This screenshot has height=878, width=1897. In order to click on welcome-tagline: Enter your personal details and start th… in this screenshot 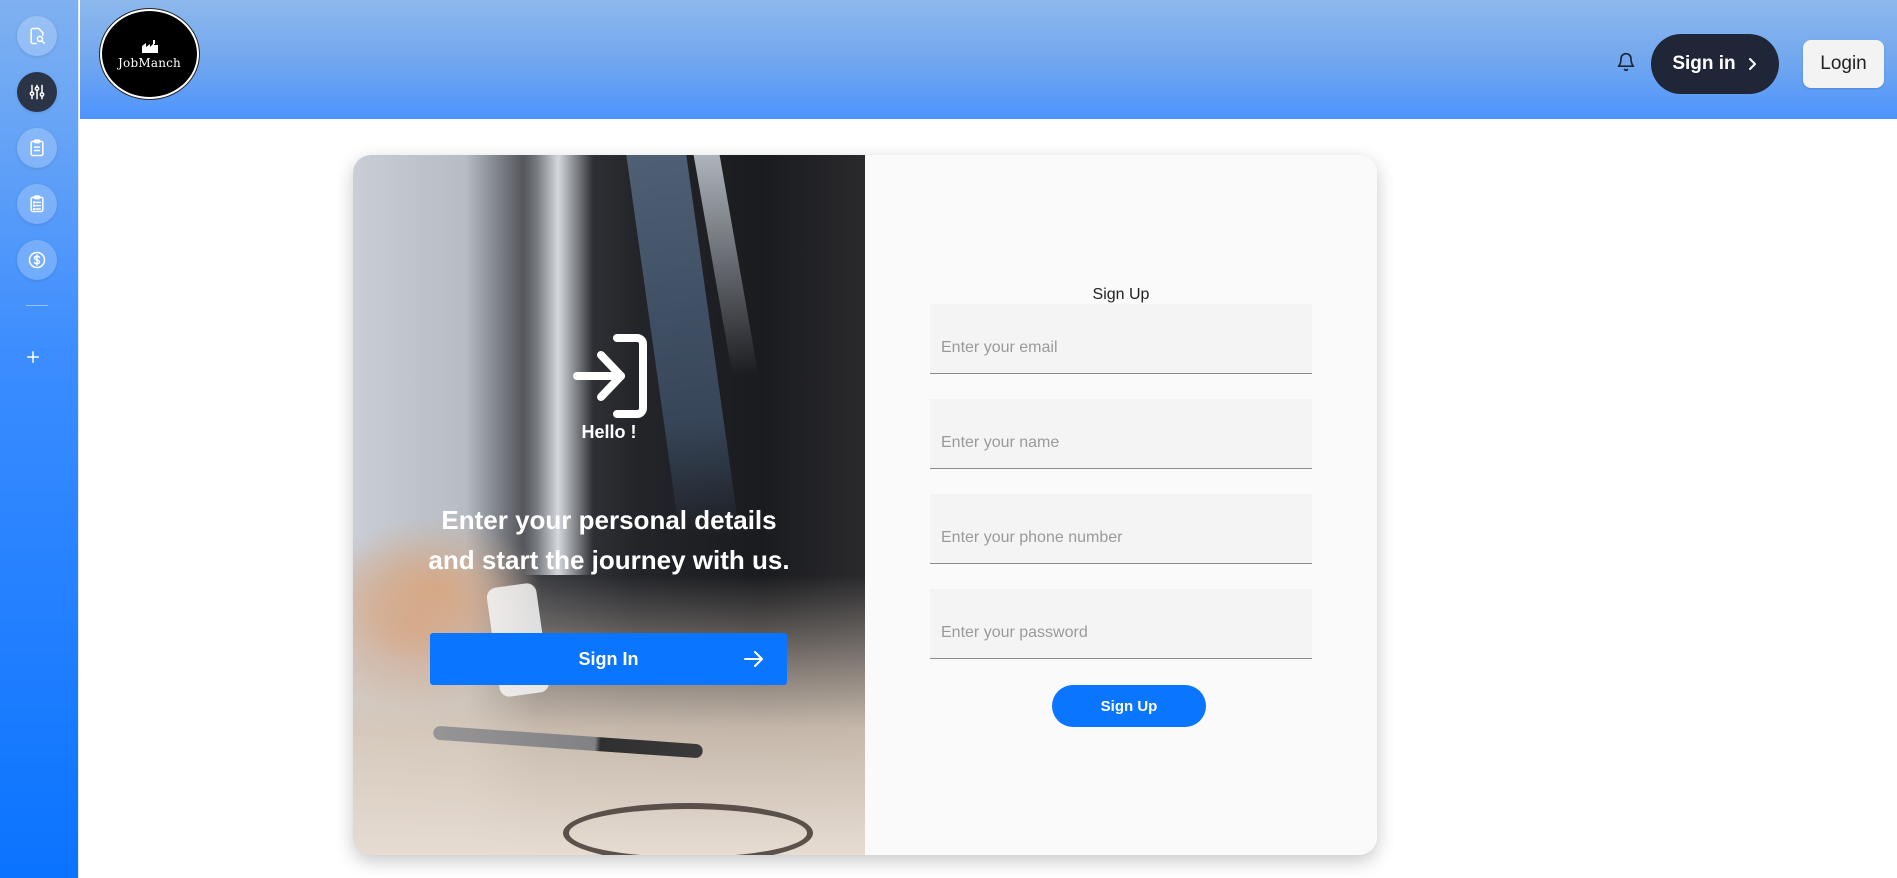, I will do `click(609, 540)`.